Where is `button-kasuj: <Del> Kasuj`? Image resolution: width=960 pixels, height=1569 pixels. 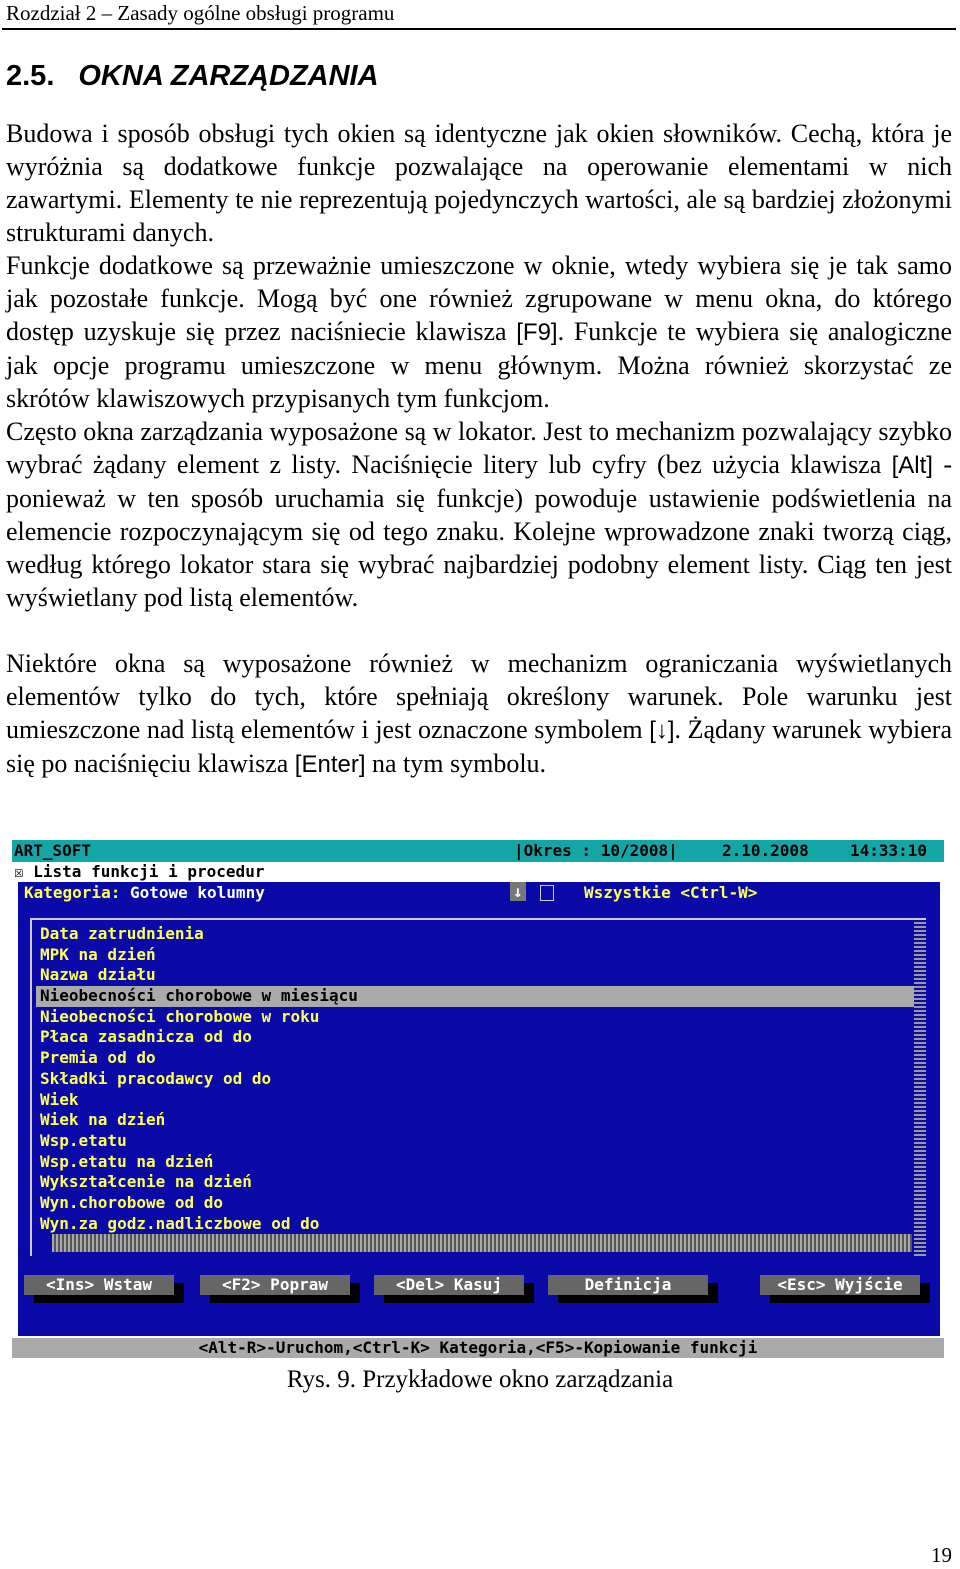 button-kasuj: <Del> Kasuj is located at coordinates (449, 1285).